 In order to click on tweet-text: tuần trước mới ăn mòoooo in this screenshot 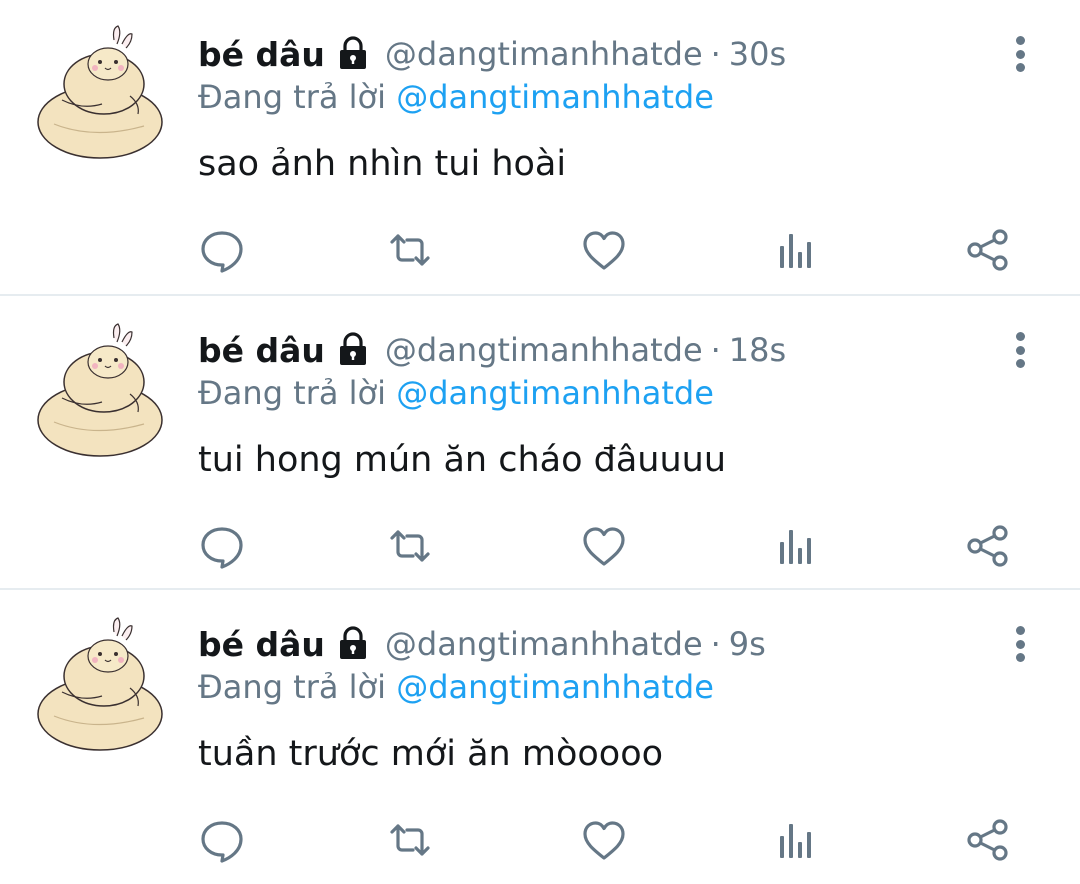, I will do `click(431, 754)`.